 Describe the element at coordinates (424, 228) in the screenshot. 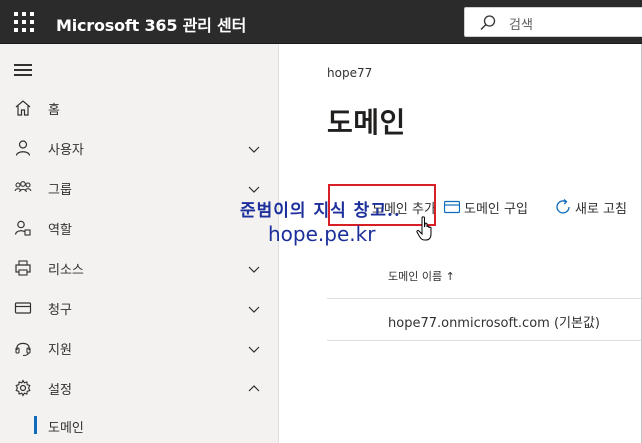

I see `hand-cursor-icon` at that location.